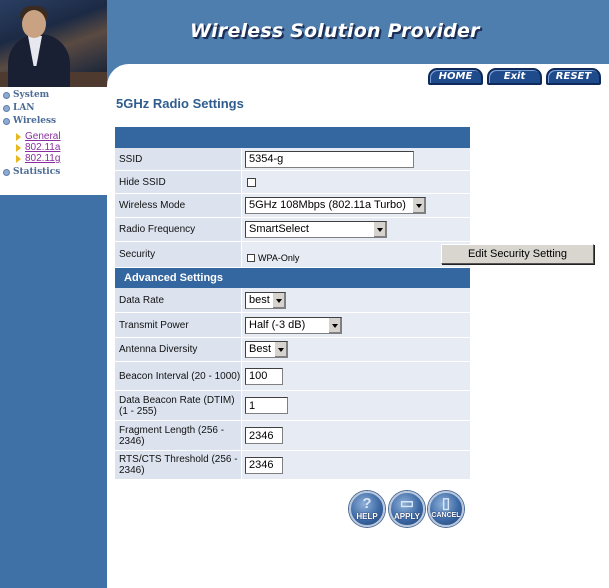 This screenshot has height=588, width=609. Describe the element at coordinates (264, 465) in the screenshot. I see `rts-threshold-input` at that location.